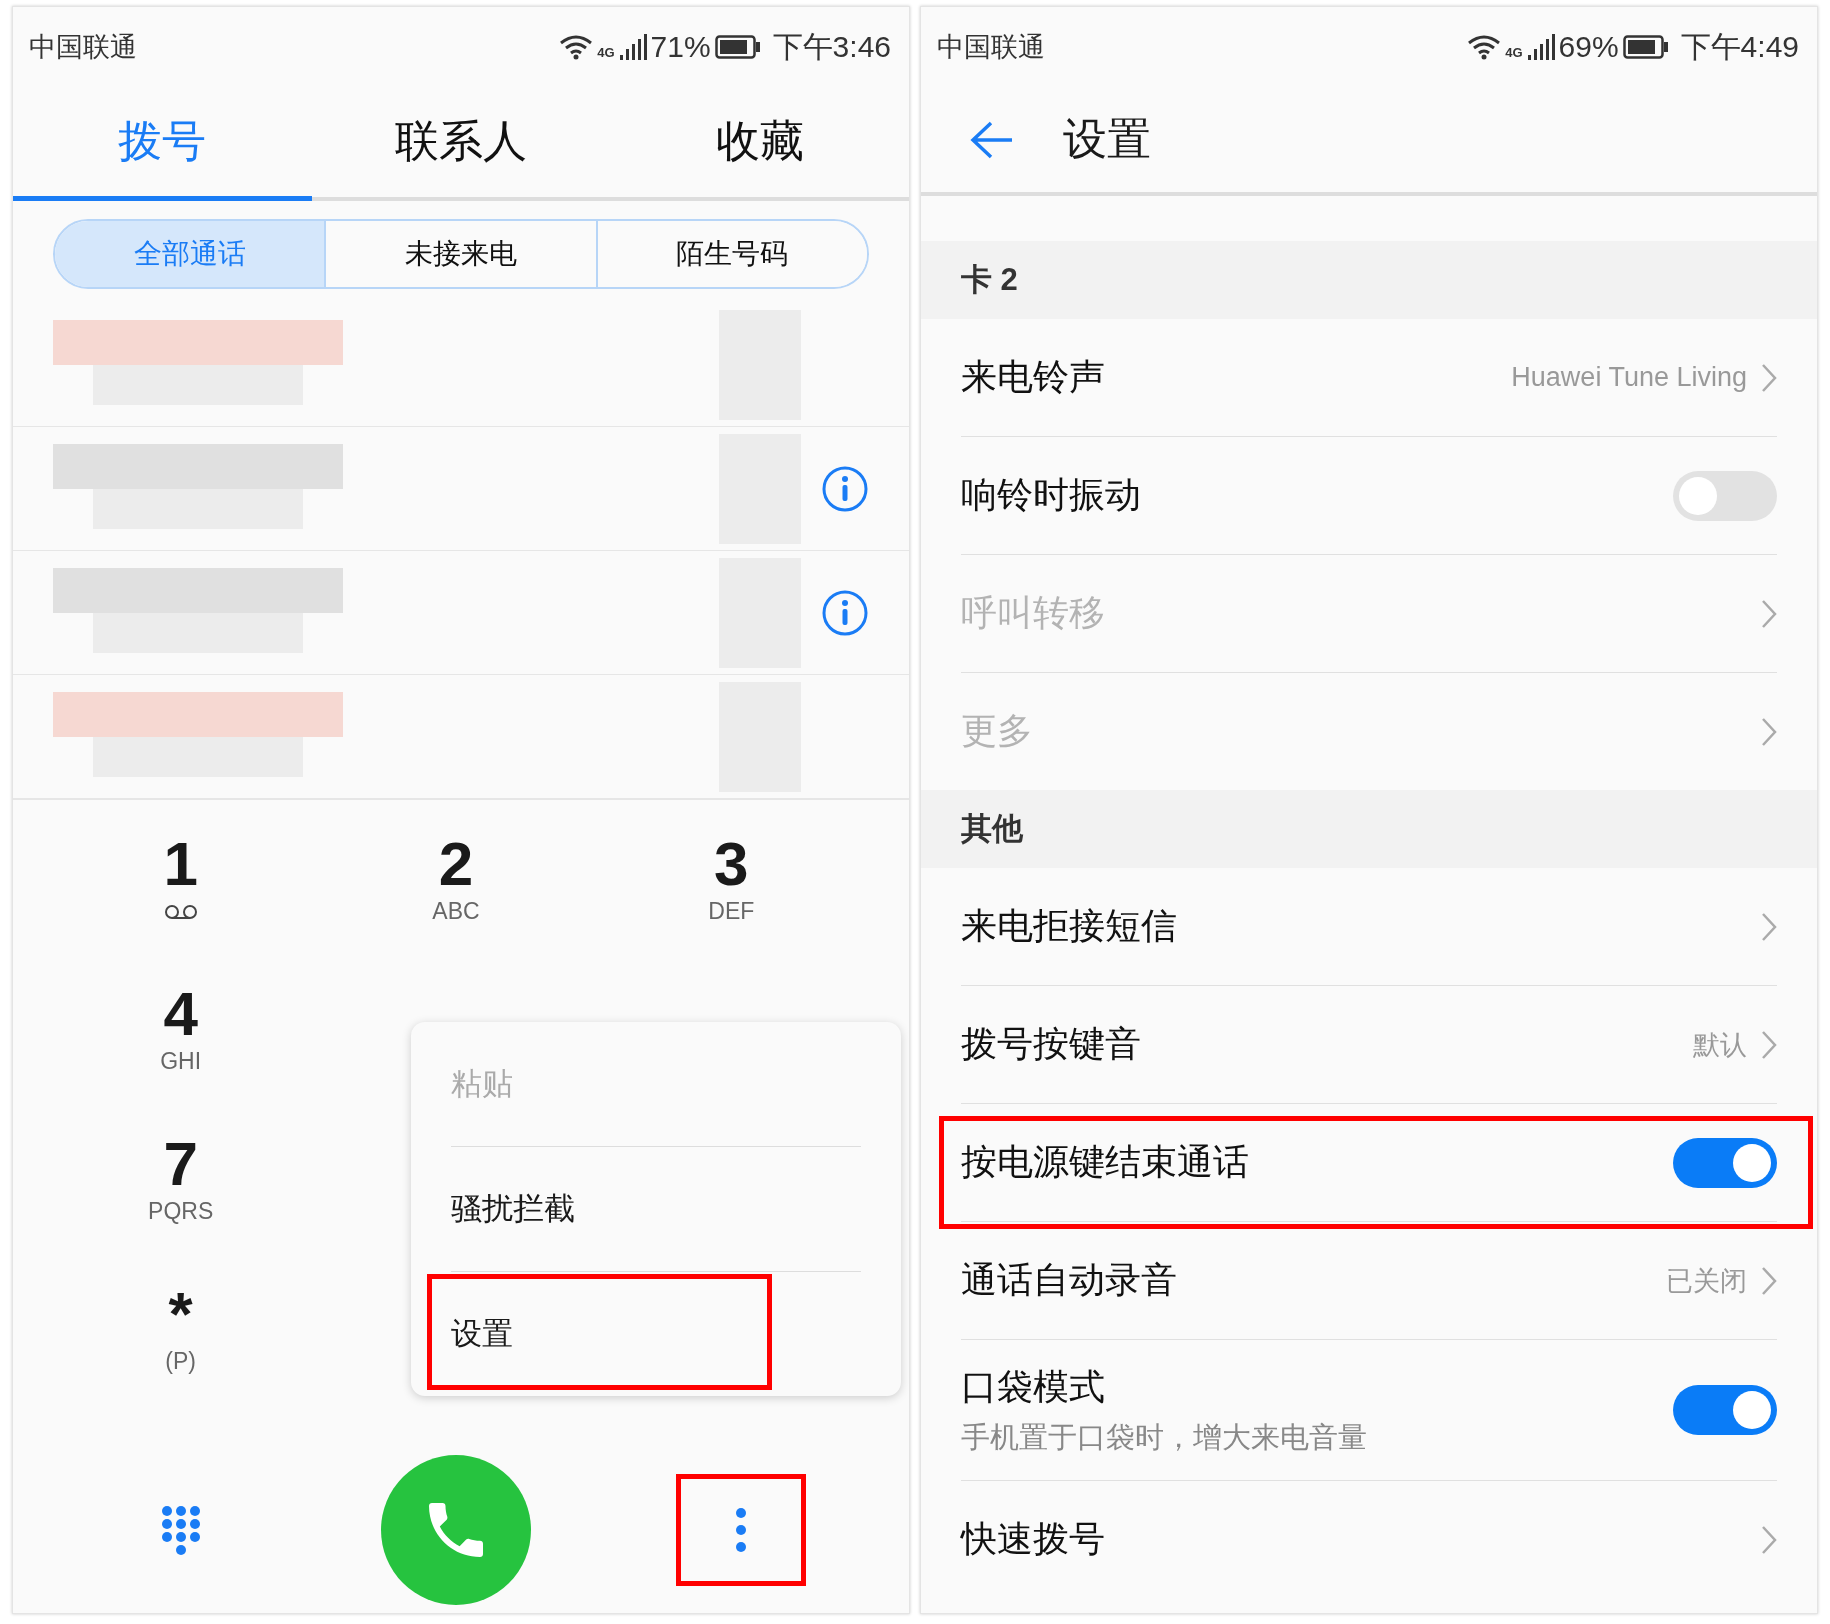 The image size is (1830, 1624). I want to click on menu-item: 设置, so click(482, 1334).